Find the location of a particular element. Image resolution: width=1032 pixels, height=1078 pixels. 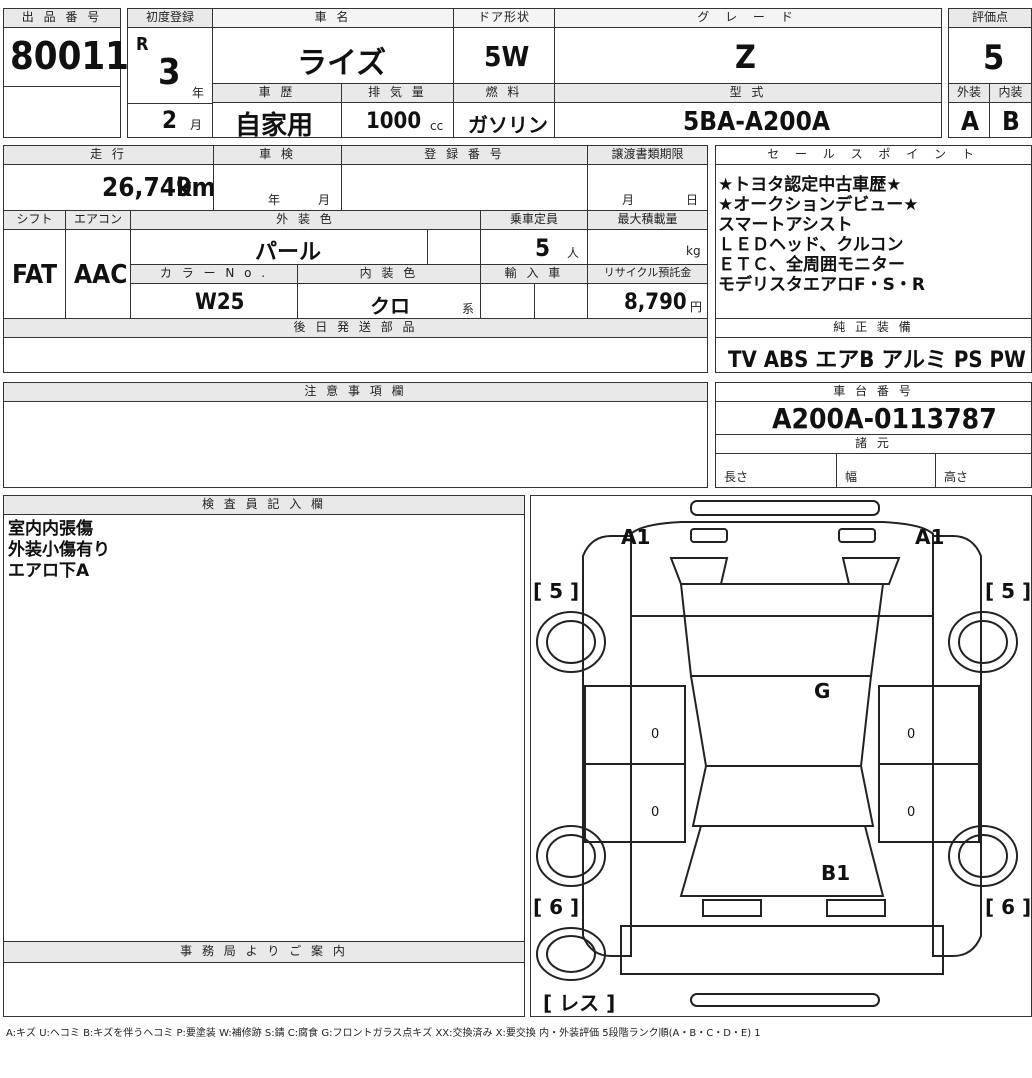

model-label: 型 式 is located at coordinates (748, 93).